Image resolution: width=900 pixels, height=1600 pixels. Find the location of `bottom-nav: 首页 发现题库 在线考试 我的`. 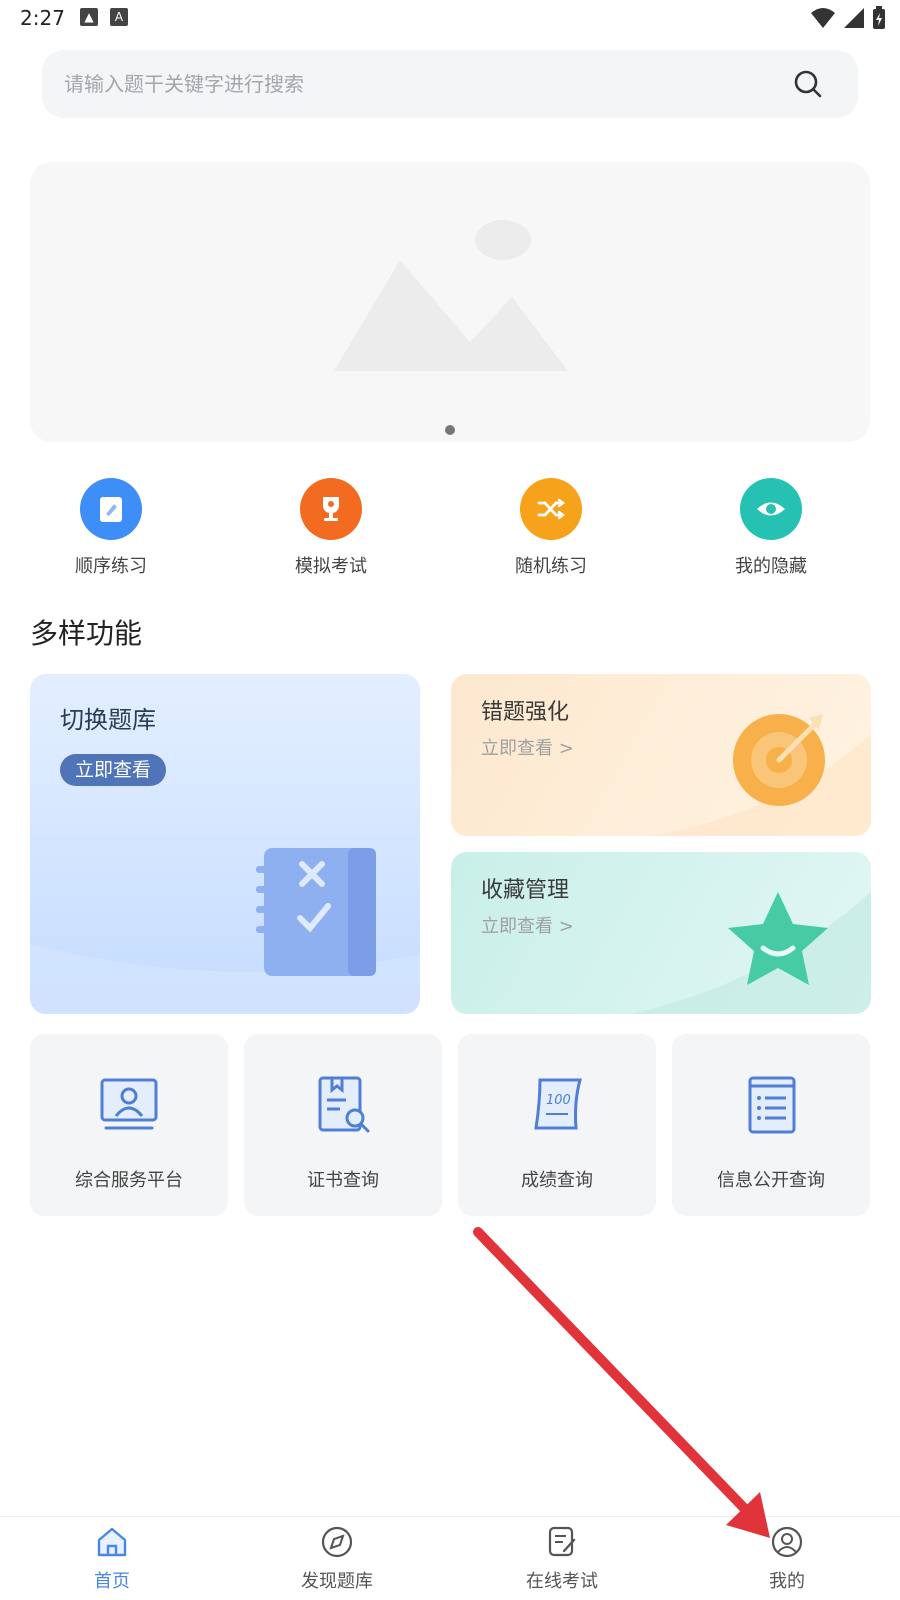

bottom-nav: 首页 发现题库 在线考试 我的 is located at coordinates (450, 1558).